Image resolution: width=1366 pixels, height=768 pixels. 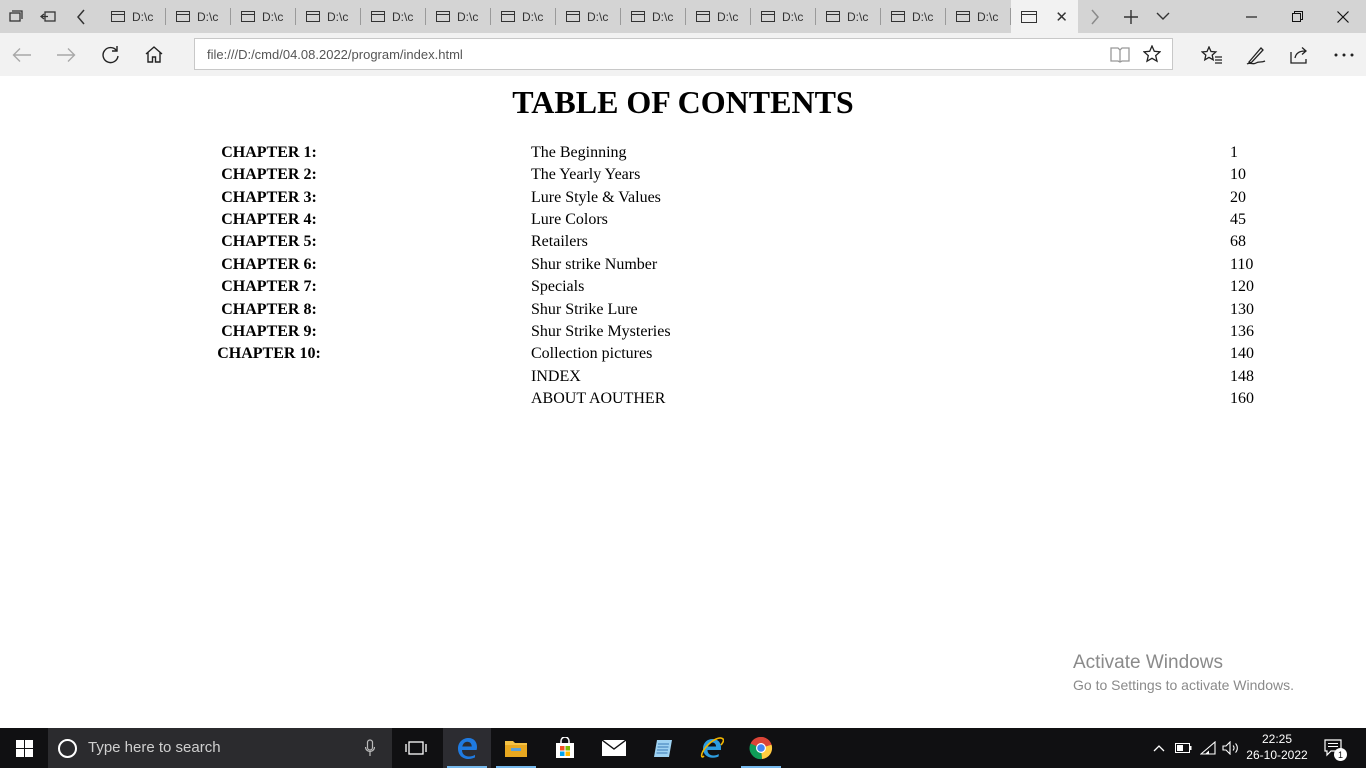 I want to click on windows-logo-icon, so click(x=24, y=748).